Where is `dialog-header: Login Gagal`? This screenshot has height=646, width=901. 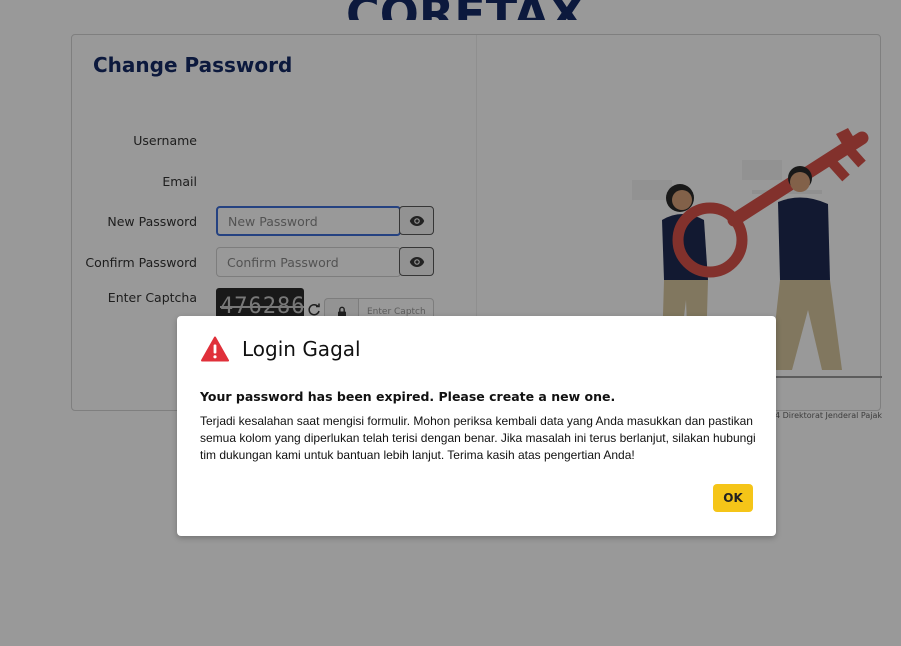 dialog-header: Login Gagal is located at coordinates (281, 349).